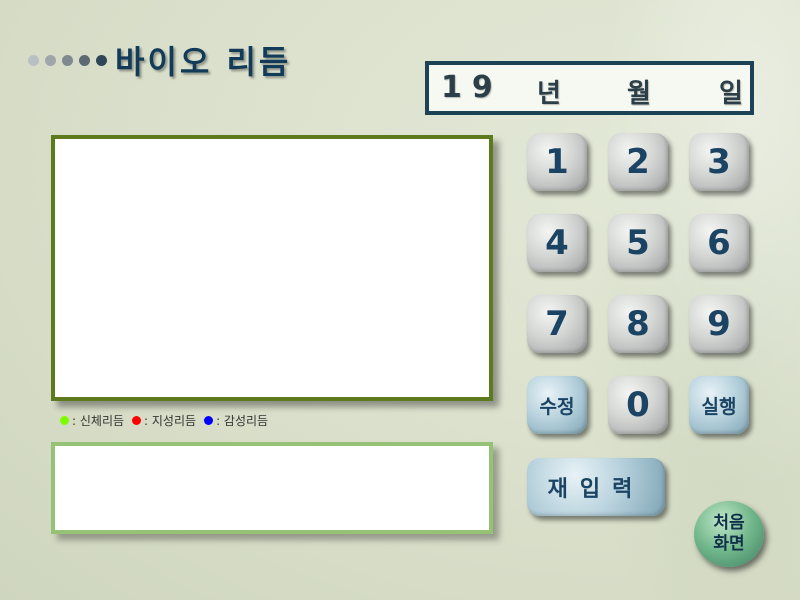 This screenshot has height=600, width=800. Describe the element at coordinates (639, 94) in the screenshot. I see `month-unit-label: 월` at that location.